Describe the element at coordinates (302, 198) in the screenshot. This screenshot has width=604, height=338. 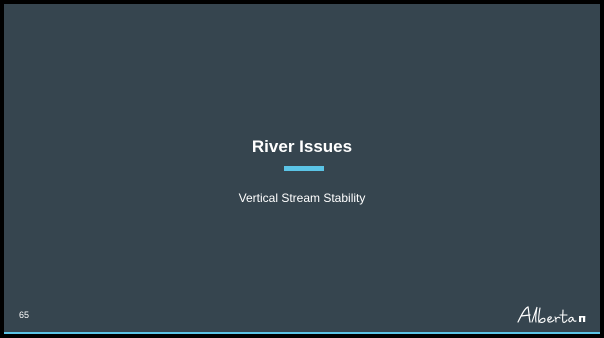
I see `slide-subtitle: Vertical Stream Stability` at that location.